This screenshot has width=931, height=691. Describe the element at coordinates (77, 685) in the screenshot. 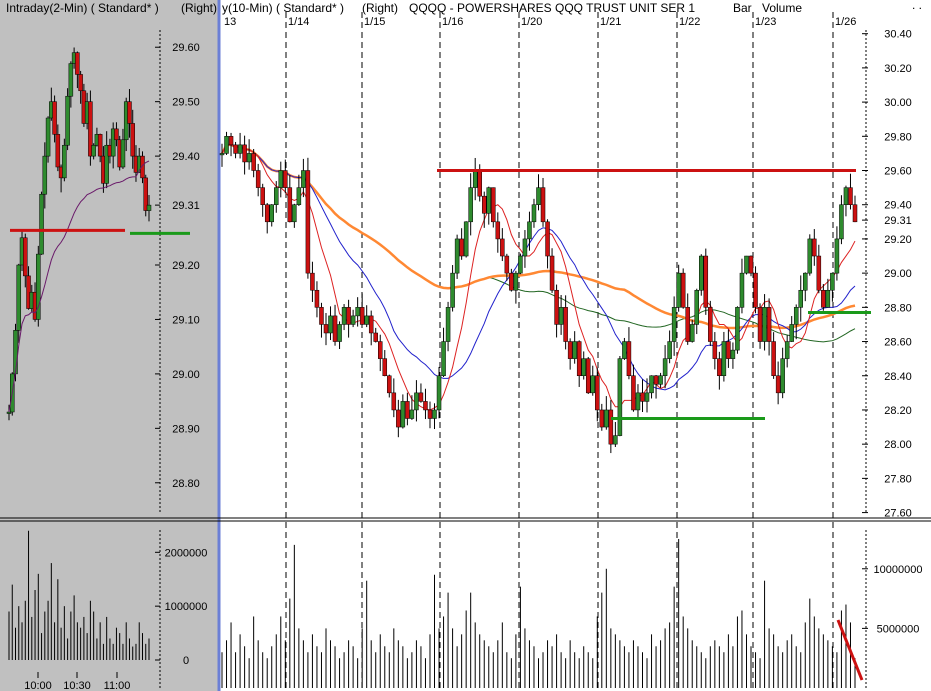

I see `intraday-xtick-1: 10:30` at that location.